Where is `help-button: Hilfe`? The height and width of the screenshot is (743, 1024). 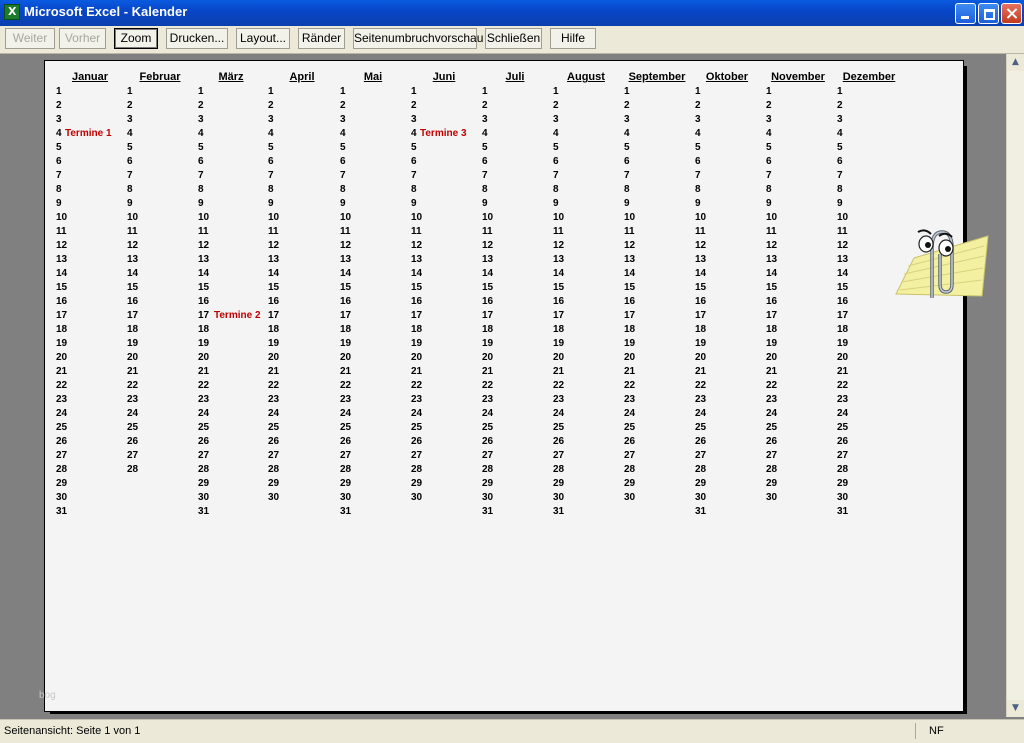 help-button: Hilfe is located at coordinates (573, 38).